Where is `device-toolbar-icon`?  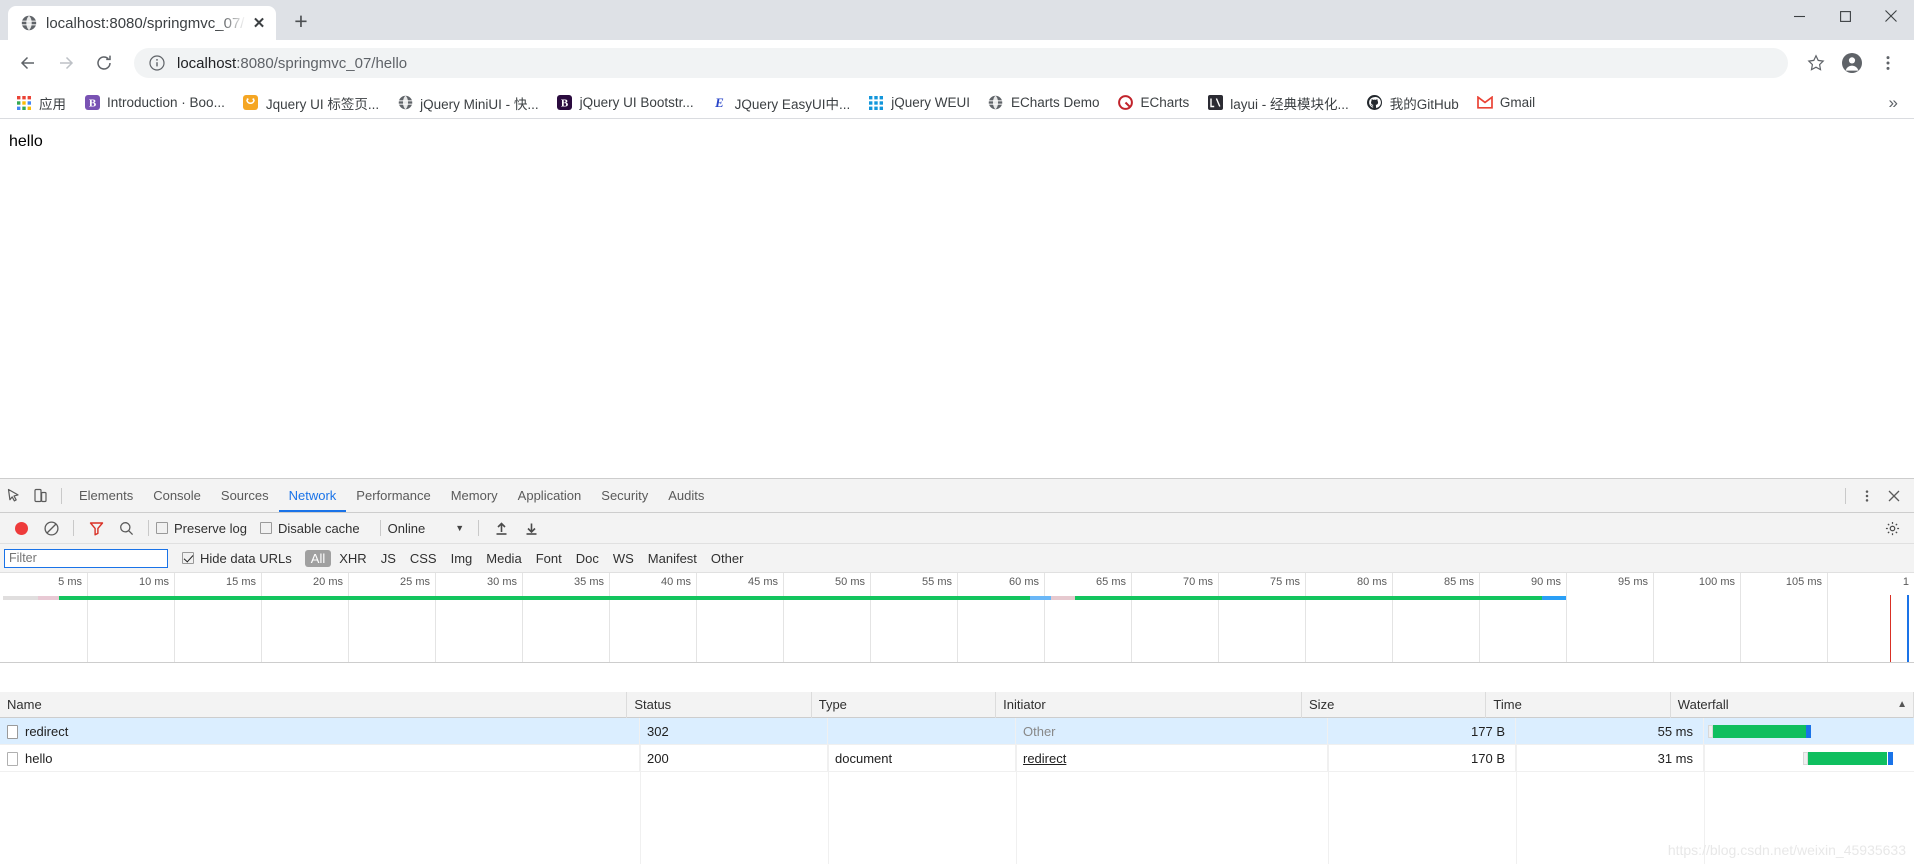
device-toolbar-icon is located at coordinates (40, 496).